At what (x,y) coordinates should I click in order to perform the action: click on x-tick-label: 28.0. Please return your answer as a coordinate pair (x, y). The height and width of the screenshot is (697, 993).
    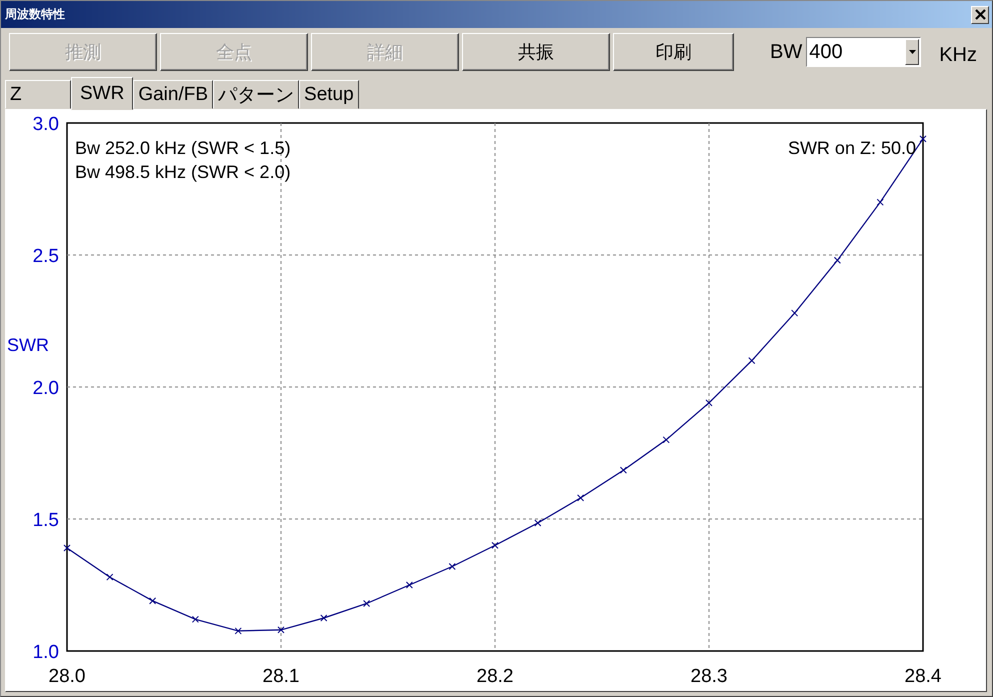
    Looking at the image, I should click on (67, 676).